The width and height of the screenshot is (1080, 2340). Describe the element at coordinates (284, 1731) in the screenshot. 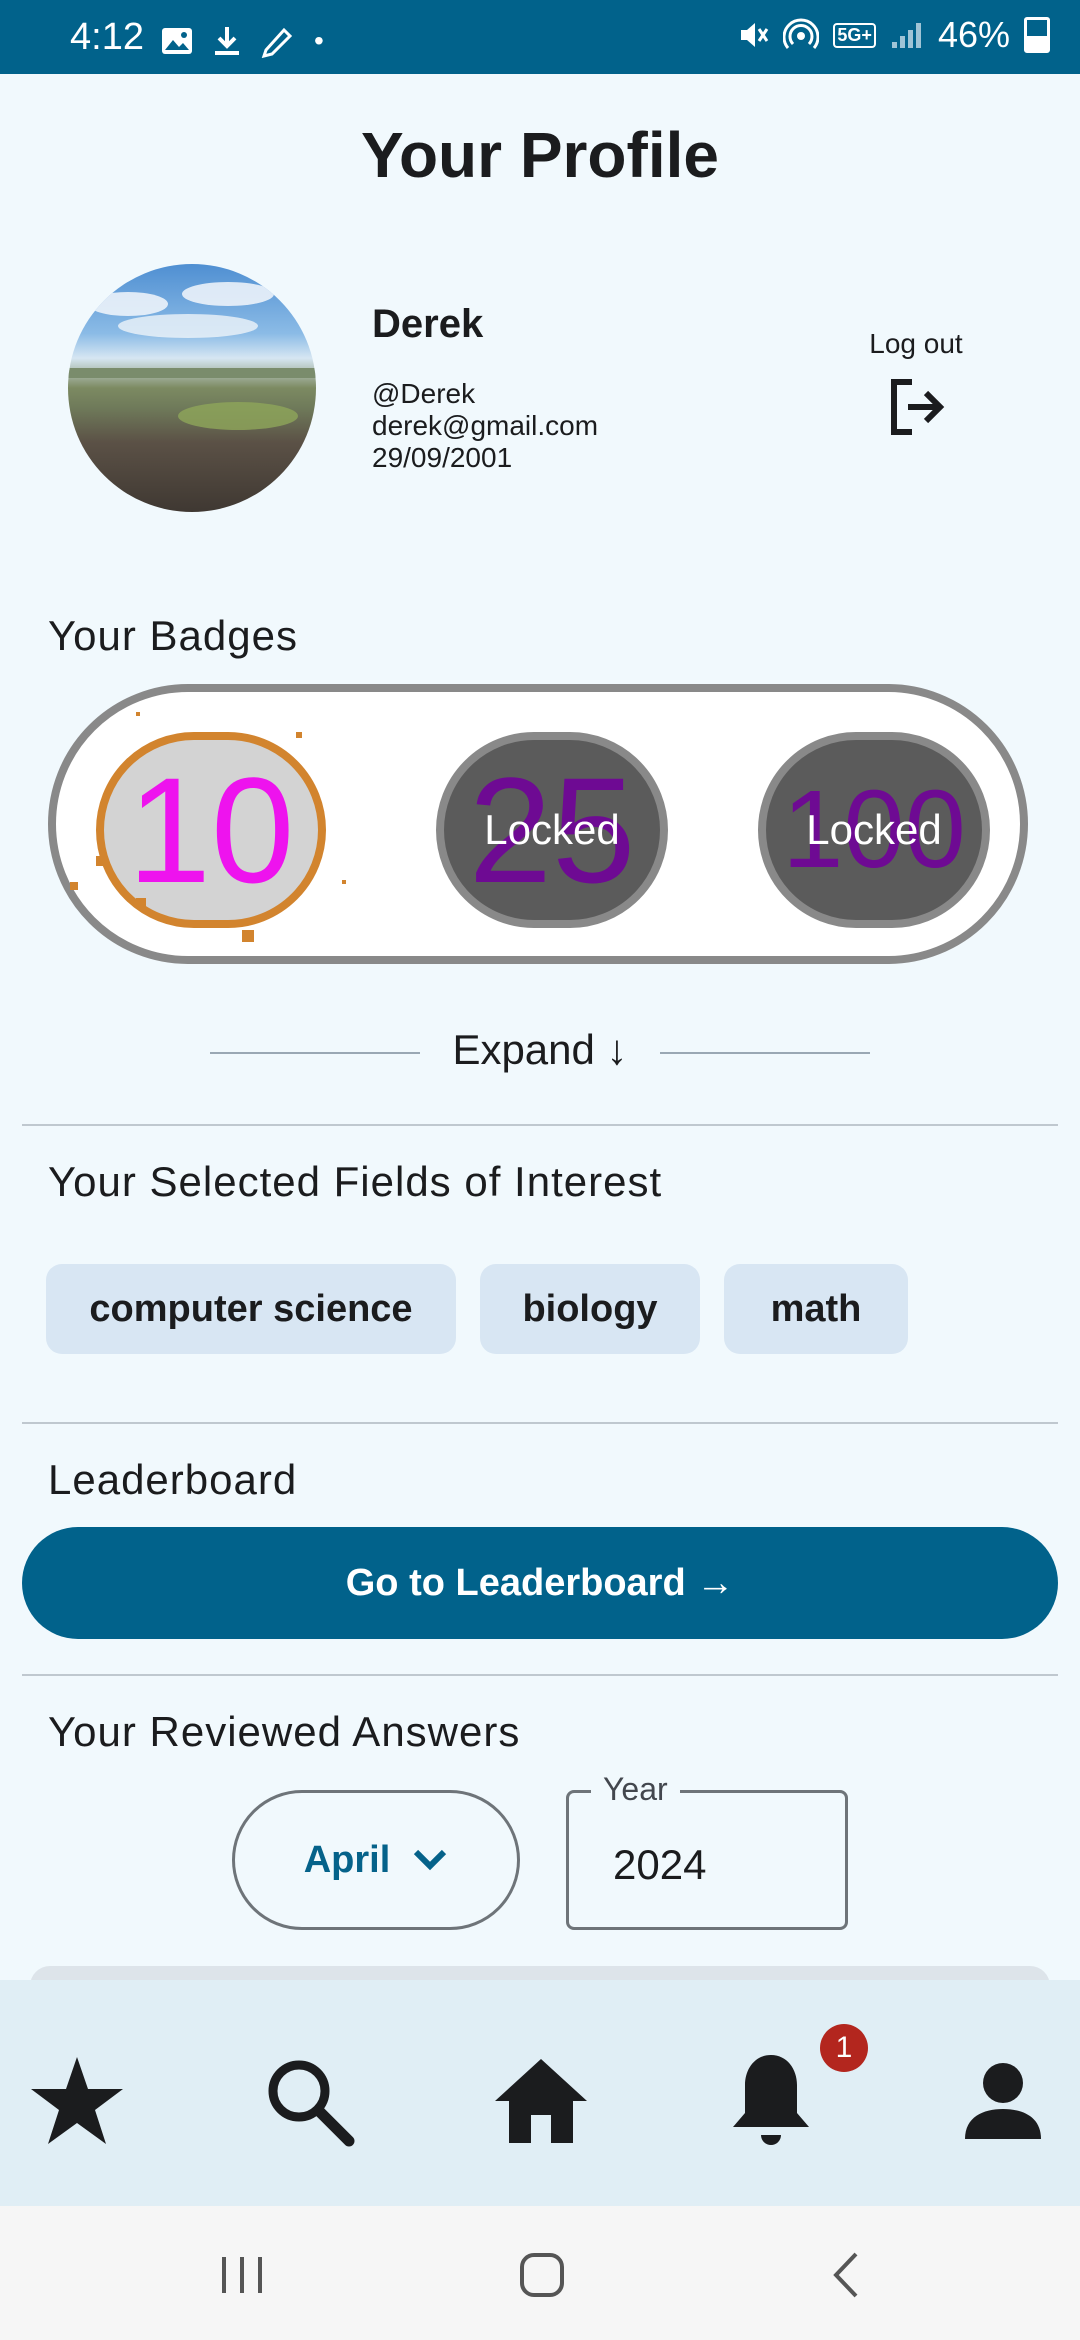

I see `reviewed-heading: Your Reviewed Answers` at that location.